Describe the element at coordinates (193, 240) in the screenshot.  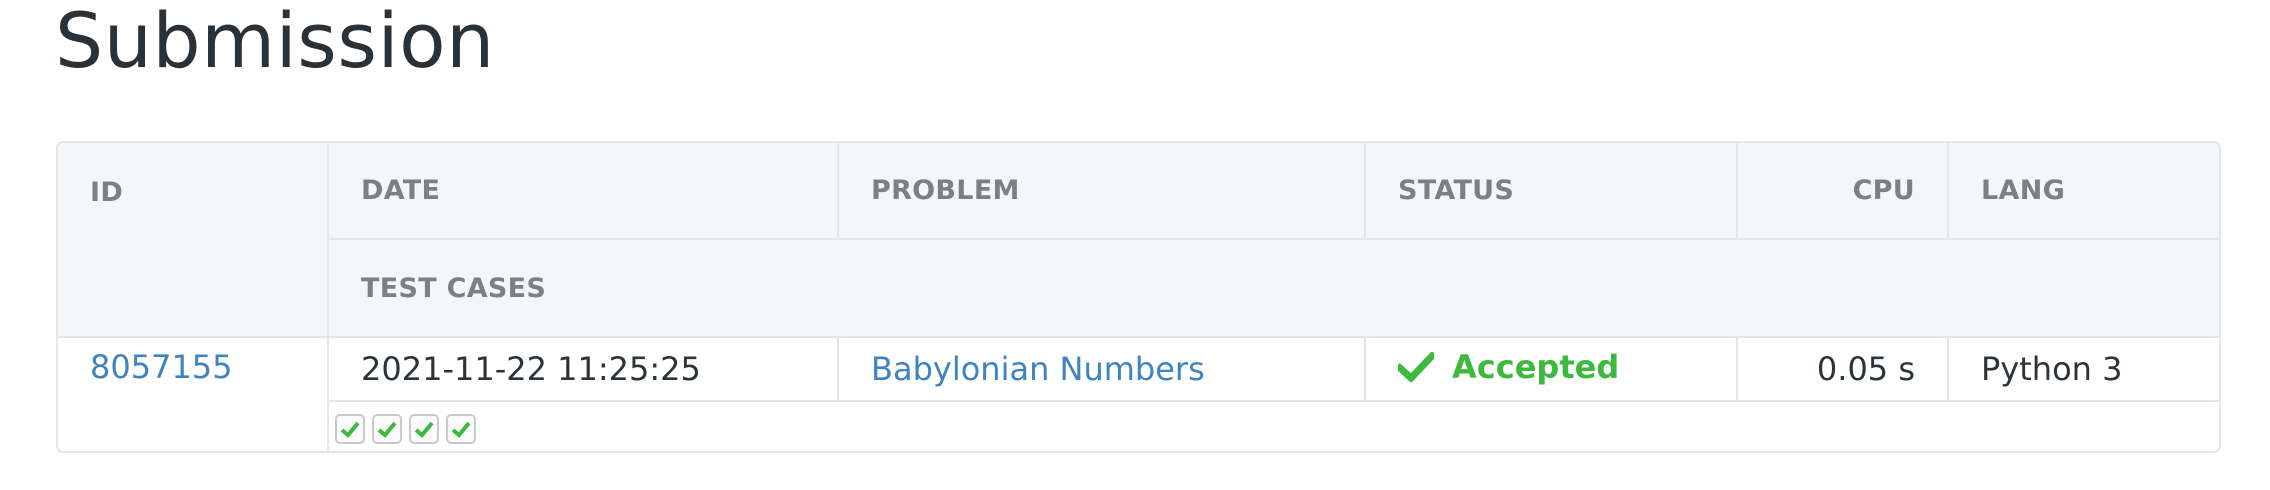
I see `header-id: ID` at that location.